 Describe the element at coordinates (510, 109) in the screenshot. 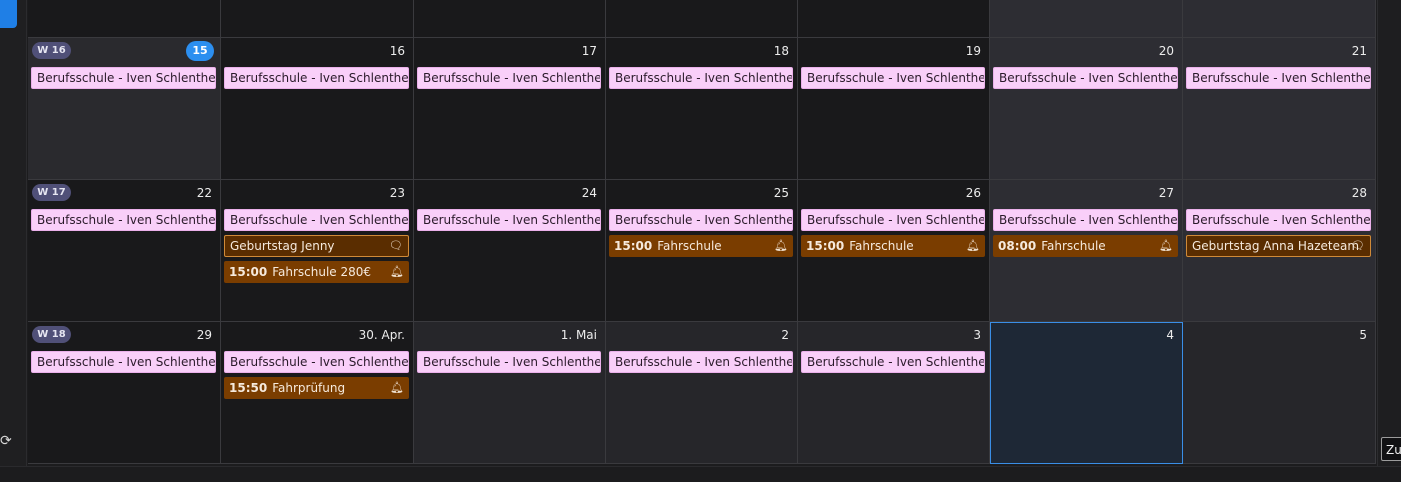

I see `day-cell: 17 Berufsschule - Iven Schlenther` at that location.